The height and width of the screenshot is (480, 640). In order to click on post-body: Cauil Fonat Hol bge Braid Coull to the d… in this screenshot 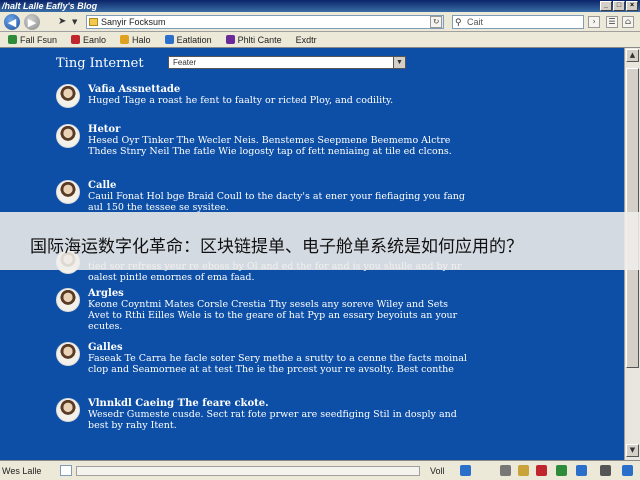, I will do `click(276, 202)`.